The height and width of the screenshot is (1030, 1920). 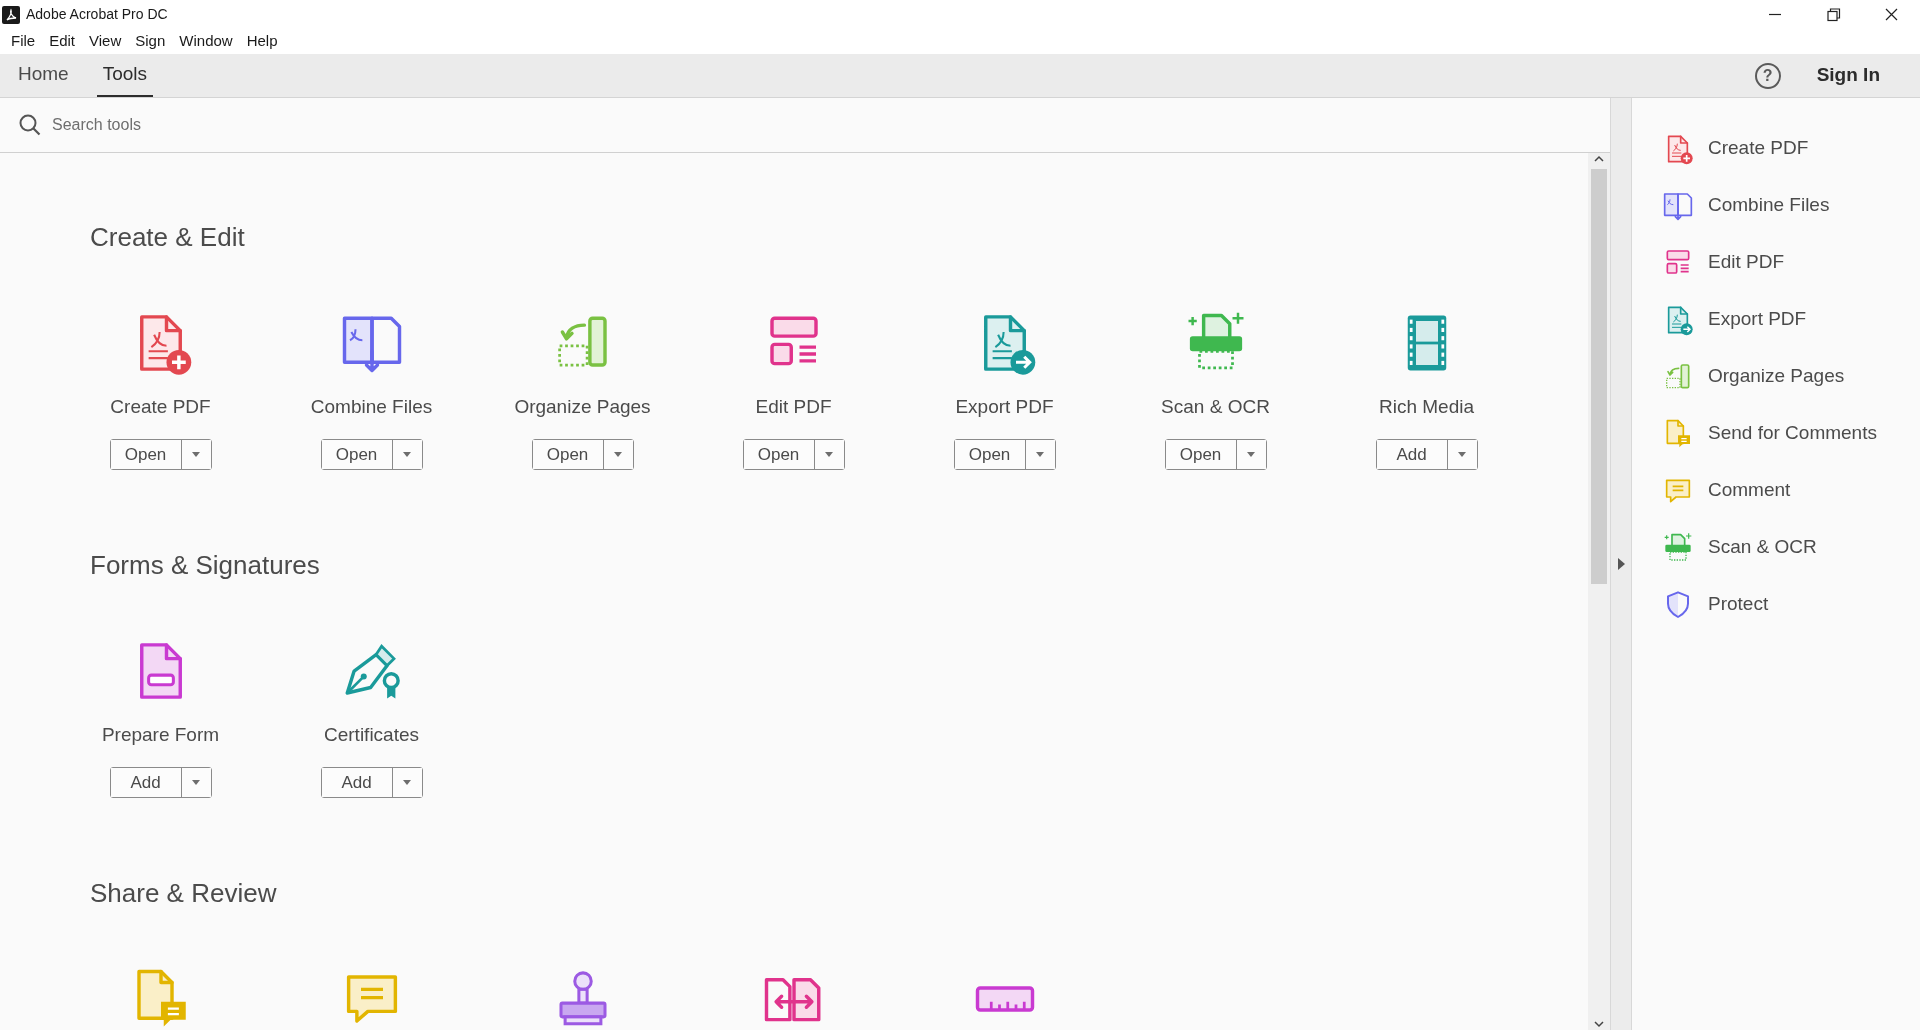 I want to click on menu-item: Window, so click(x=206, y=41).